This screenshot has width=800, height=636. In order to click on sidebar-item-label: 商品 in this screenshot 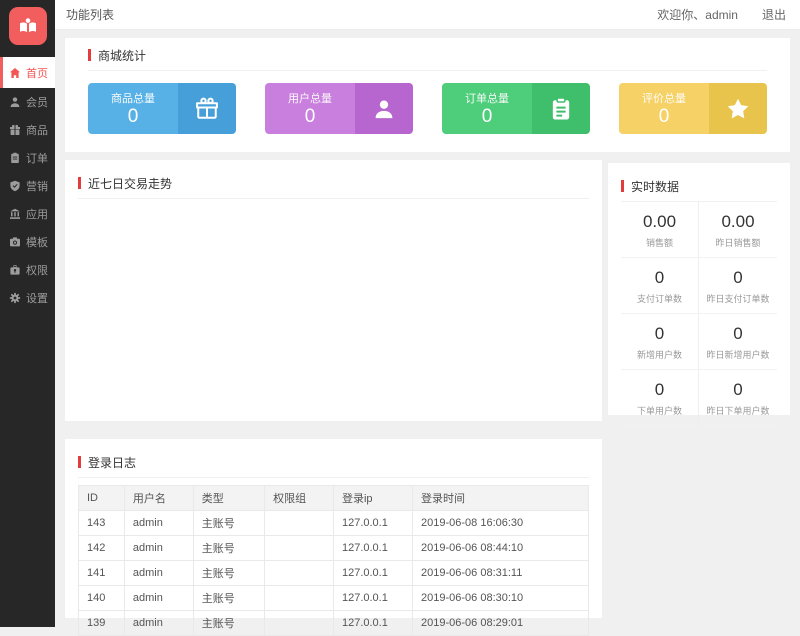, I will do `click(37, 131)`.